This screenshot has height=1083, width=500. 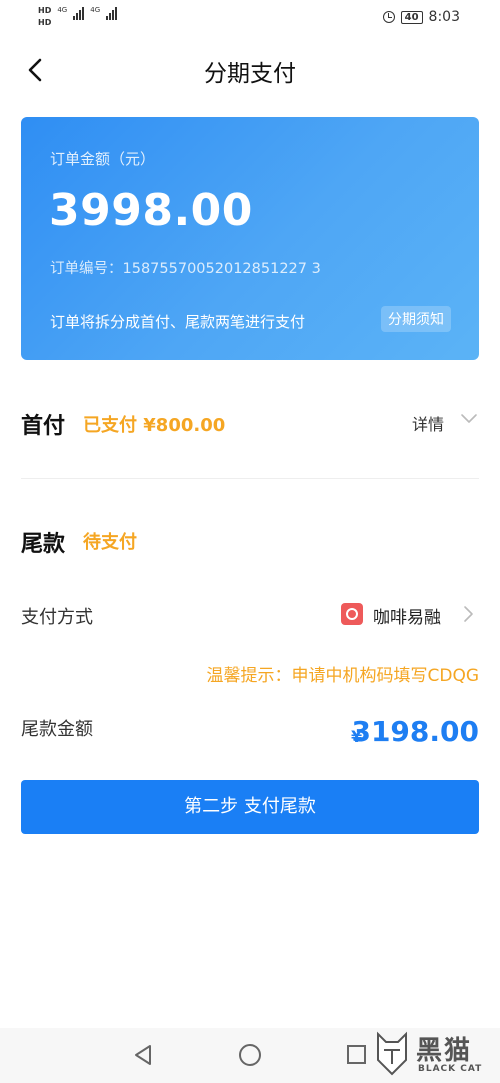 I want to click on nav-home-icon, so click(x=250, y=1055).